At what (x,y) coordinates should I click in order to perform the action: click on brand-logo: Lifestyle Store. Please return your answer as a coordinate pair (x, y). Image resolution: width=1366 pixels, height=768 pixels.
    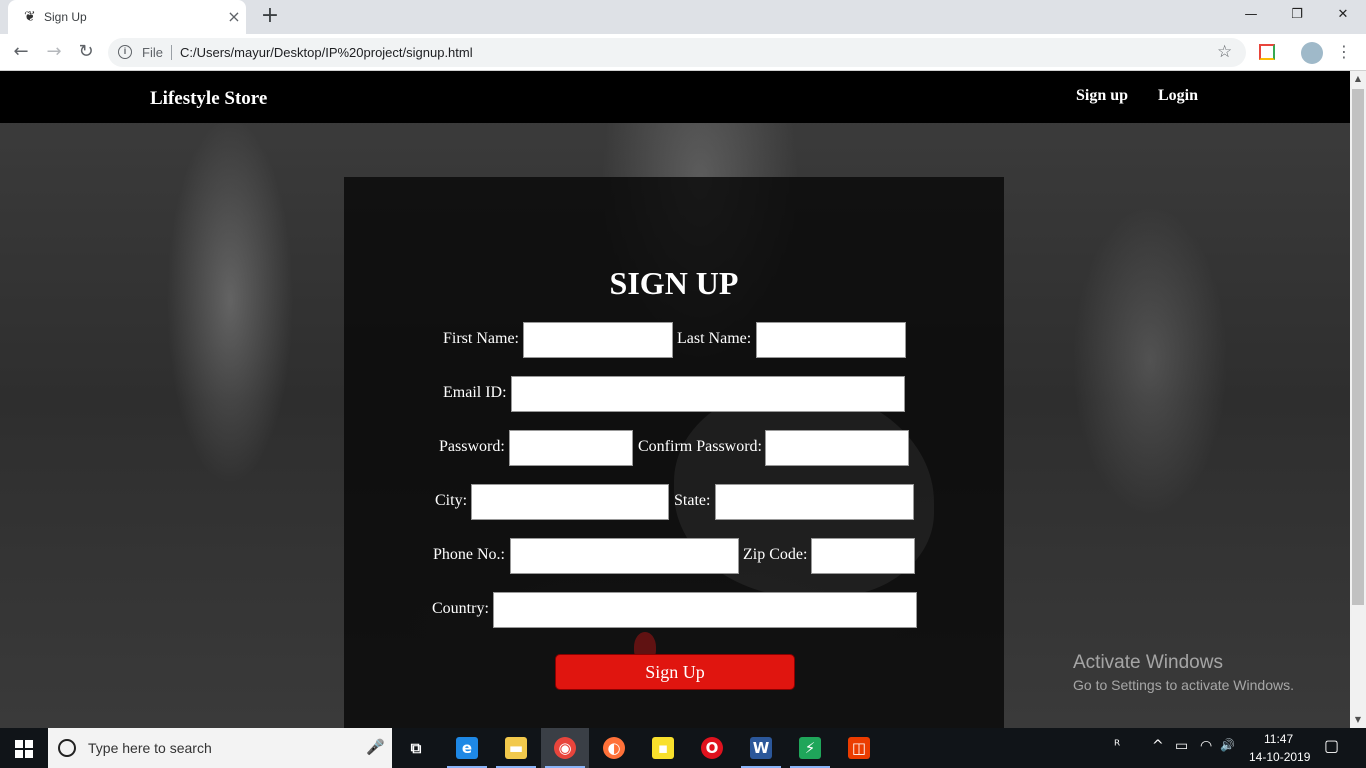
    Looking at the image, I should click on (208, 99).